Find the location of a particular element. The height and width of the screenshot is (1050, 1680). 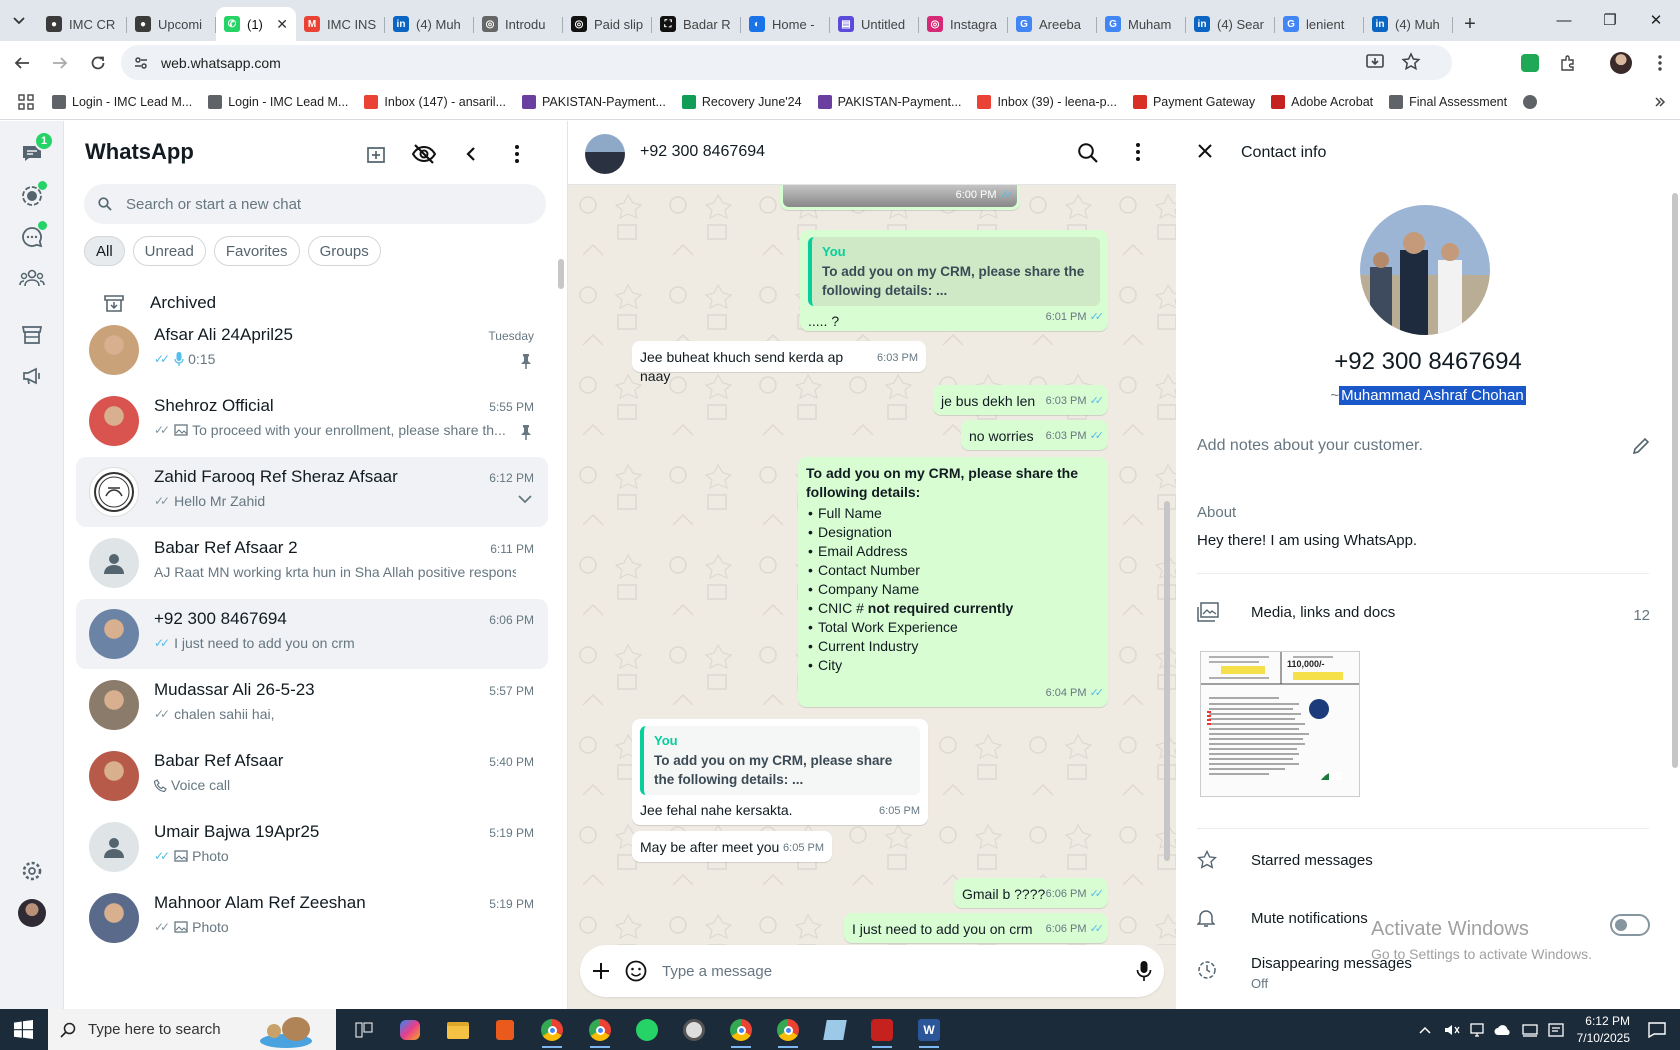

media-thumbnail: 110,000/- is located at coordinates (1280, 724).